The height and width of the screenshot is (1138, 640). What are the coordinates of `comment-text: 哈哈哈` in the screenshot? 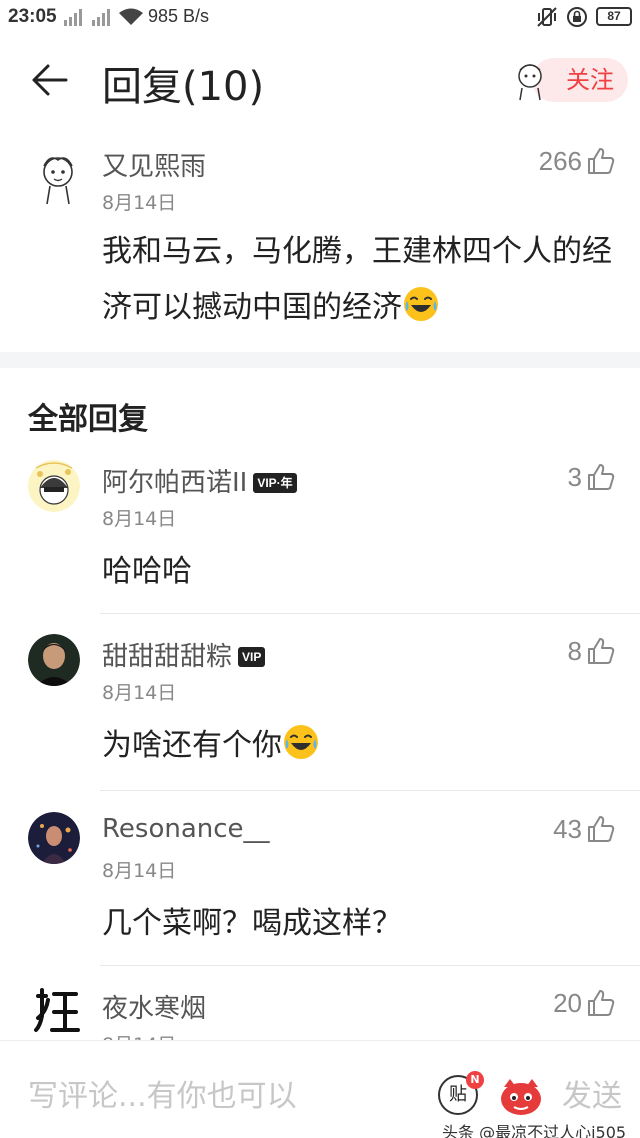 It's located at (147, 571).